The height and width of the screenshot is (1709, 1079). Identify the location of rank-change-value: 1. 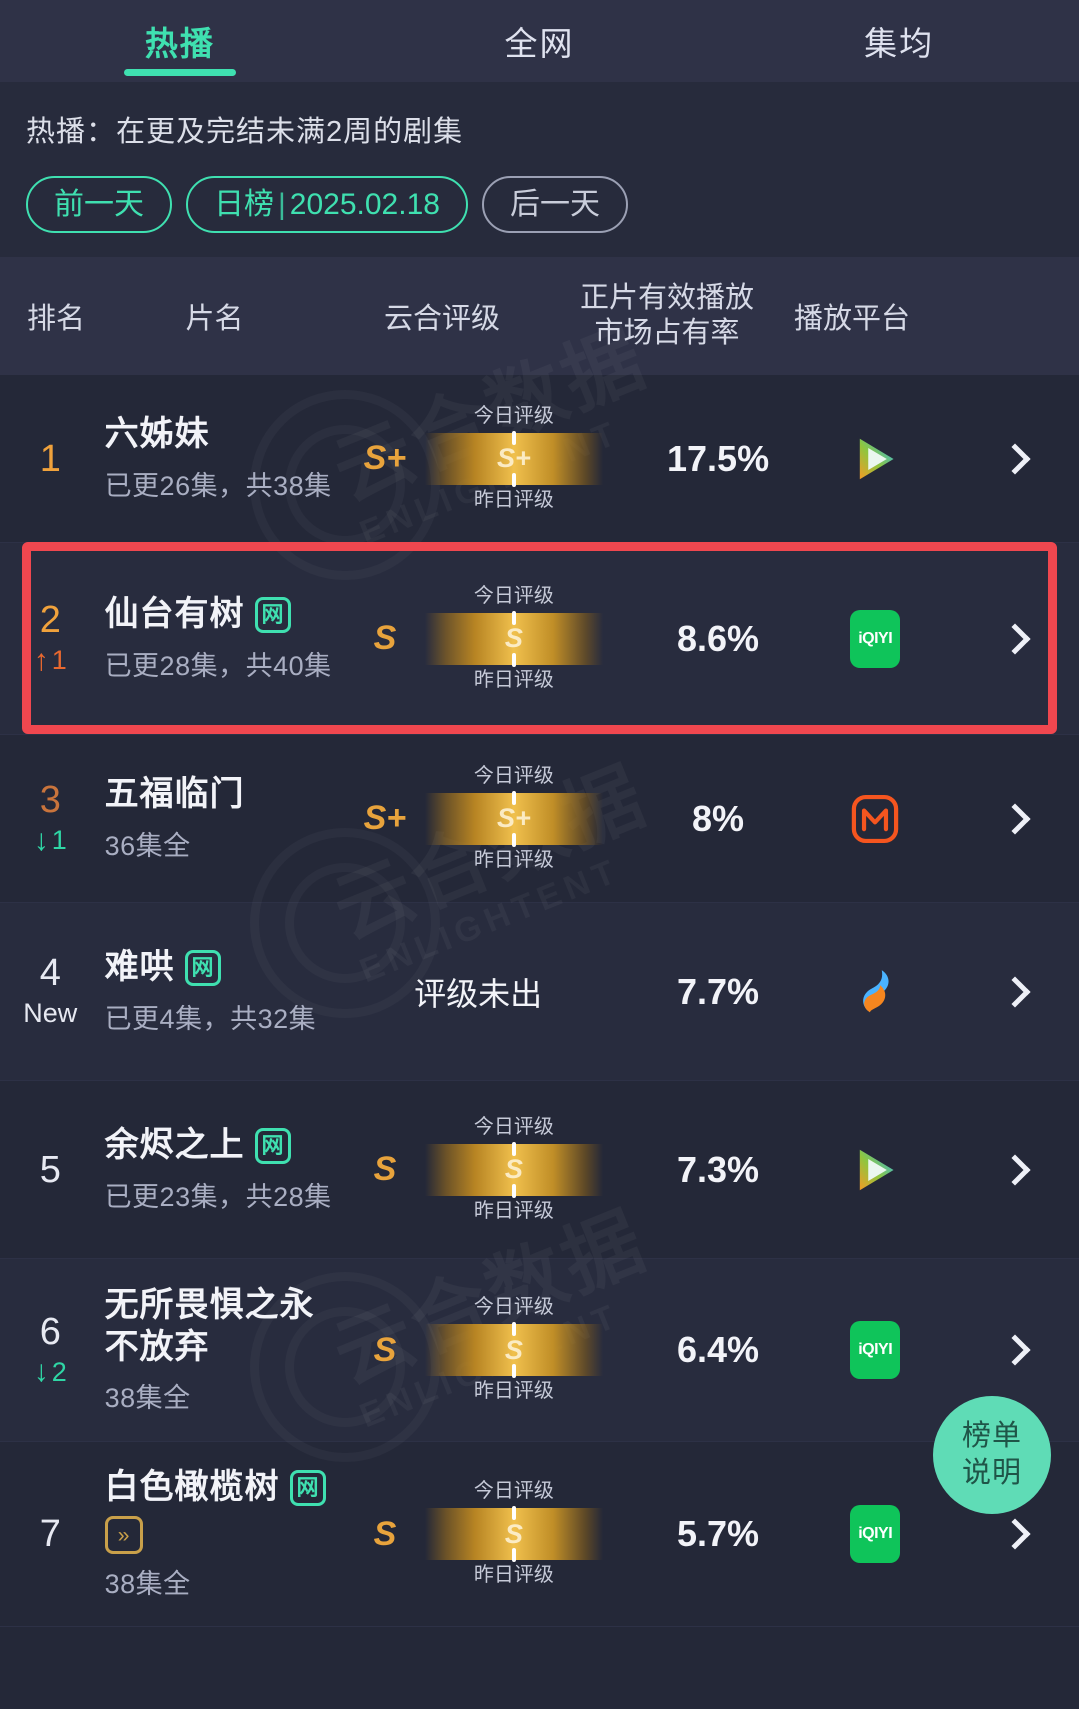
(59, 660).